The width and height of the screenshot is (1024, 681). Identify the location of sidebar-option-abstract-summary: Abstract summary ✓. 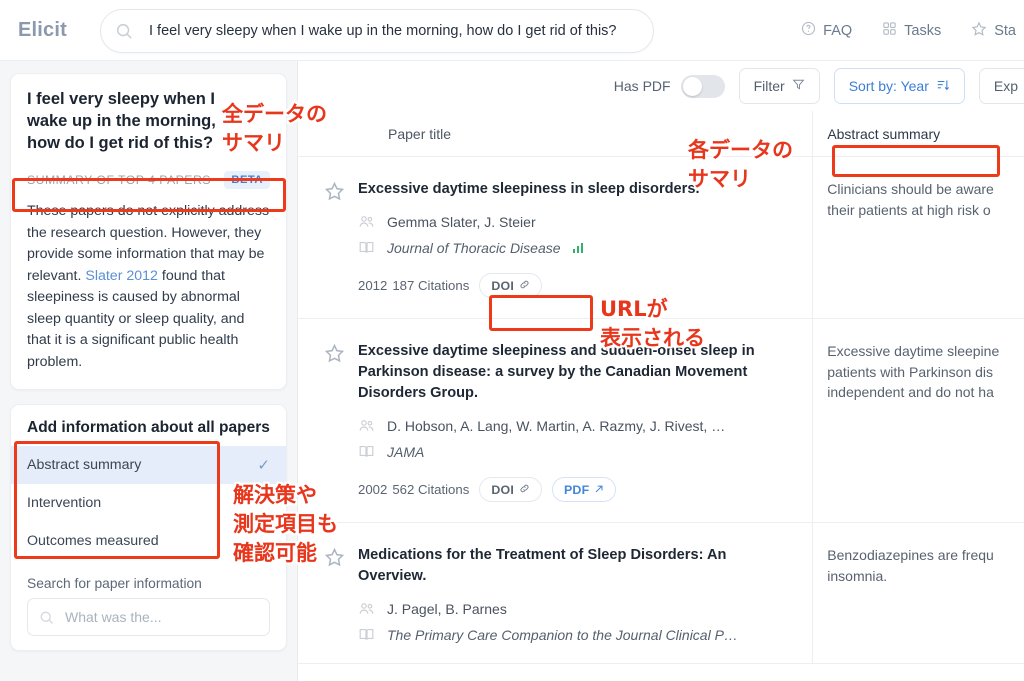
(148, 465).